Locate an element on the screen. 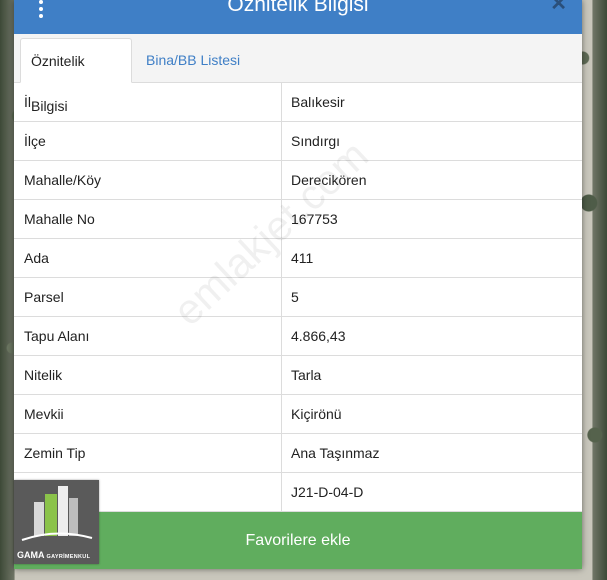  row-key: Zemin Tip is located at coordinates (148, 453).